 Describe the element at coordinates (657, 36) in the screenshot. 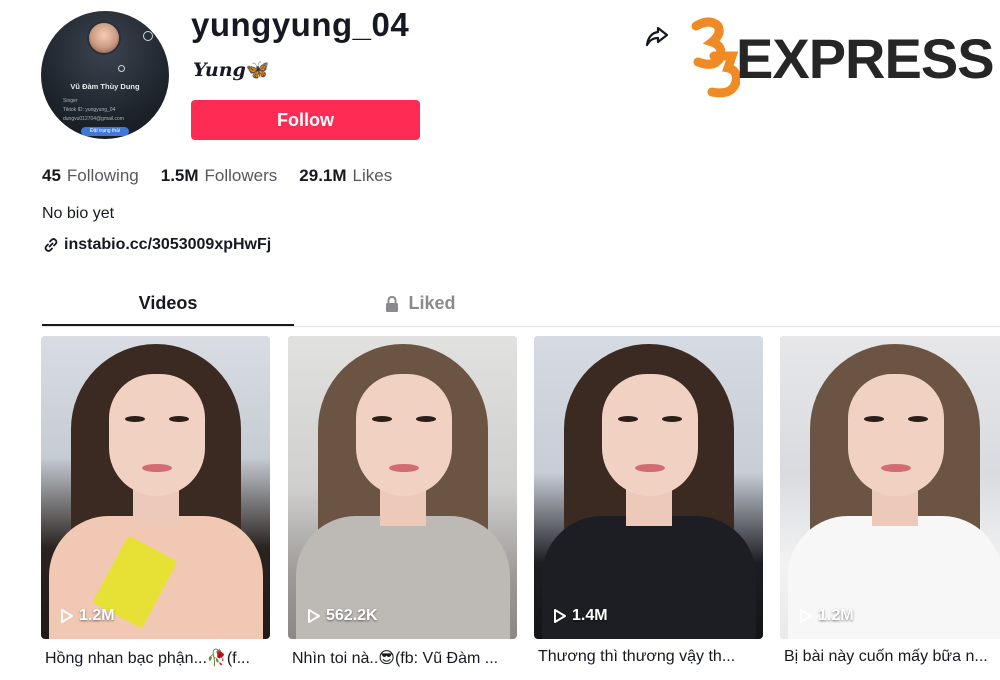

I see `share-arrow-icon` at that location.